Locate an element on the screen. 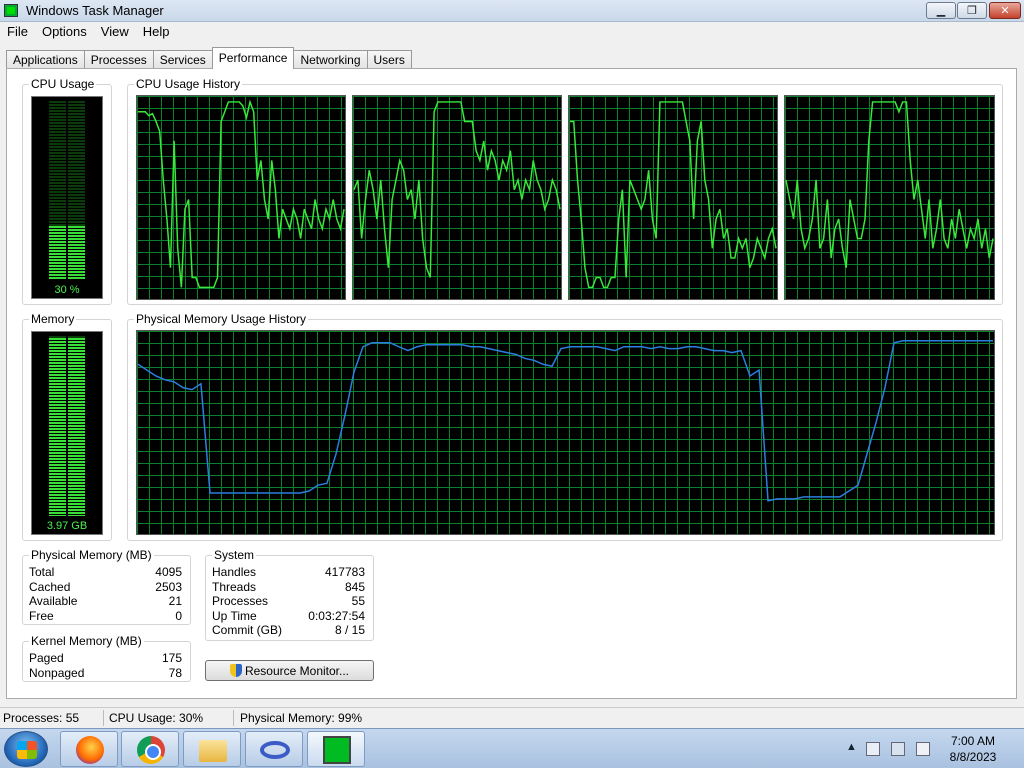 Image resolution: width=1024 pixels, height=768 pixels. firefox-icon is located at coordinates (90, 750).